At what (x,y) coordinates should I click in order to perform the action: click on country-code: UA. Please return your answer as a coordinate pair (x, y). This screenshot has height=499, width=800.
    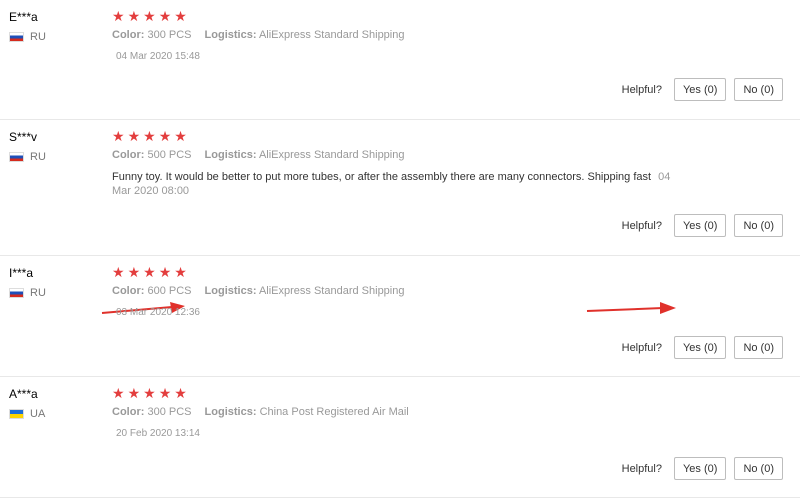
    Looking at the image, I should click on (38, 414).